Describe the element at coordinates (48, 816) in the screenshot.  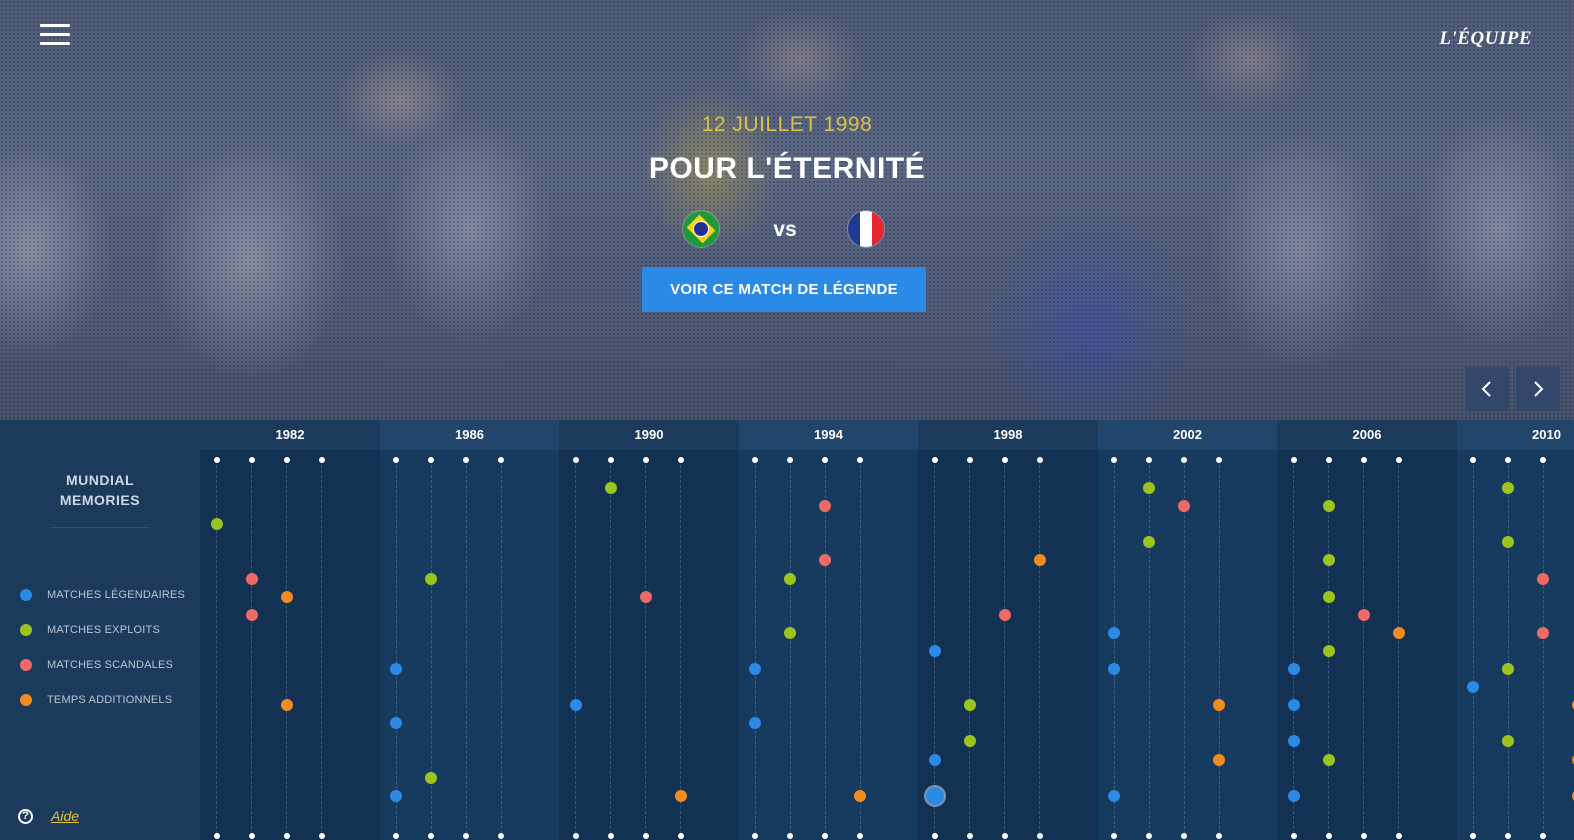
I see `help-link: ? Aide` at that location.